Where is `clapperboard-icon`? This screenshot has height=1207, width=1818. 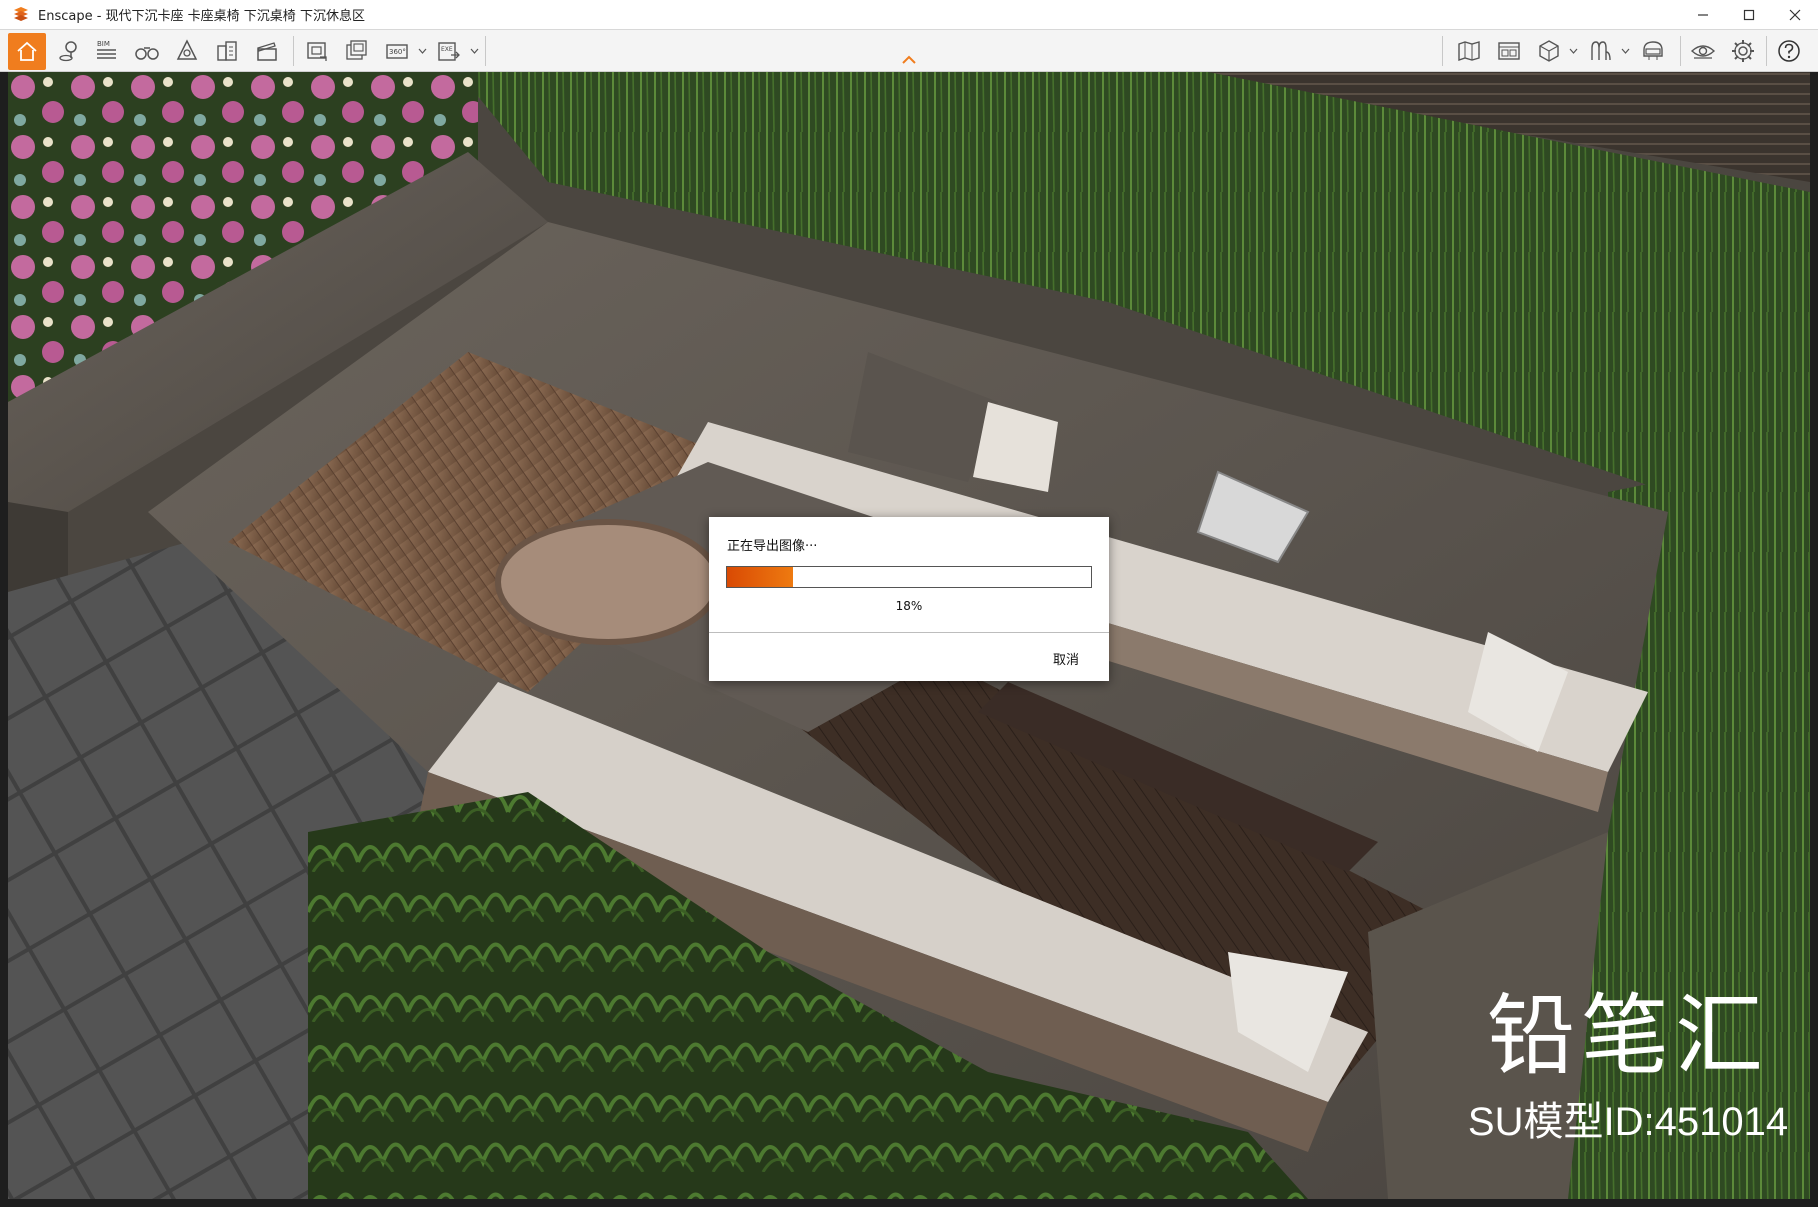 clapperboard-icon is located at coordinates (267, 51).